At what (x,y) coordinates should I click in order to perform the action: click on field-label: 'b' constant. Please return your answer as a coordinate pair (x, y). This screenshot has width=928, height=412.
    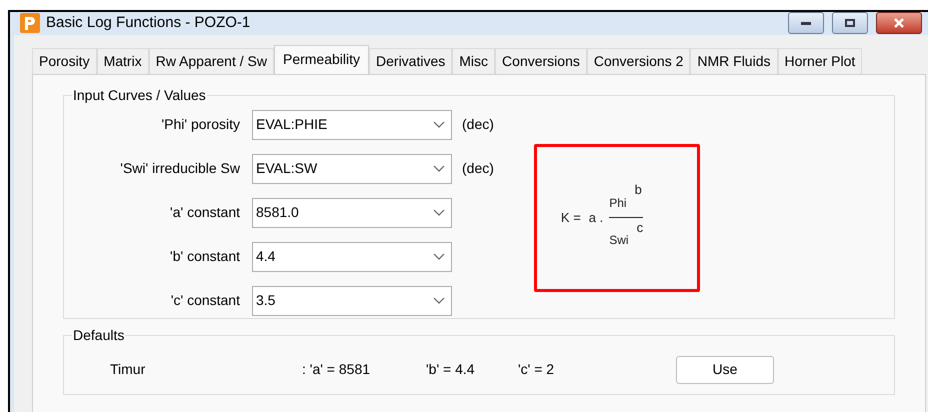
    Looking at the image, I should click on (204, 256).